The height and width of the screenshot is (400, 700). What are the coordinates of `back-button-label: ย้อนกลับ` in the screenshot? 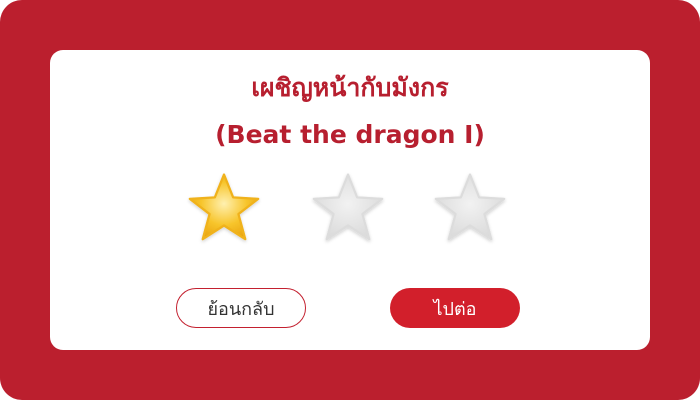 It's located at (241, 309).